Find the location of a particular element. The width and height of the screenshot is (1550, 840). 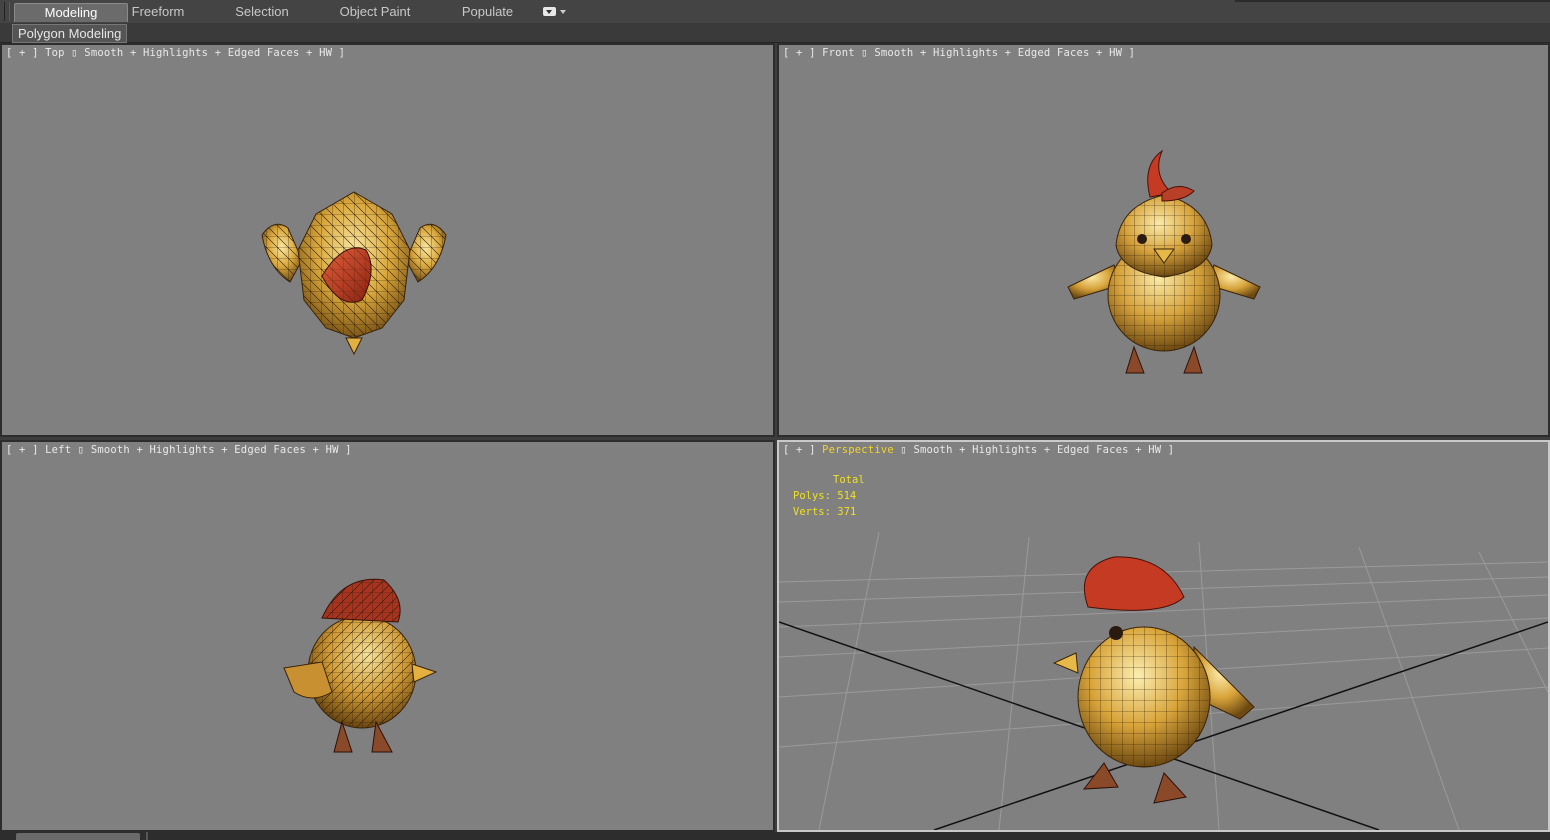

time-slider-thumb is located at coordinates (78, 836).